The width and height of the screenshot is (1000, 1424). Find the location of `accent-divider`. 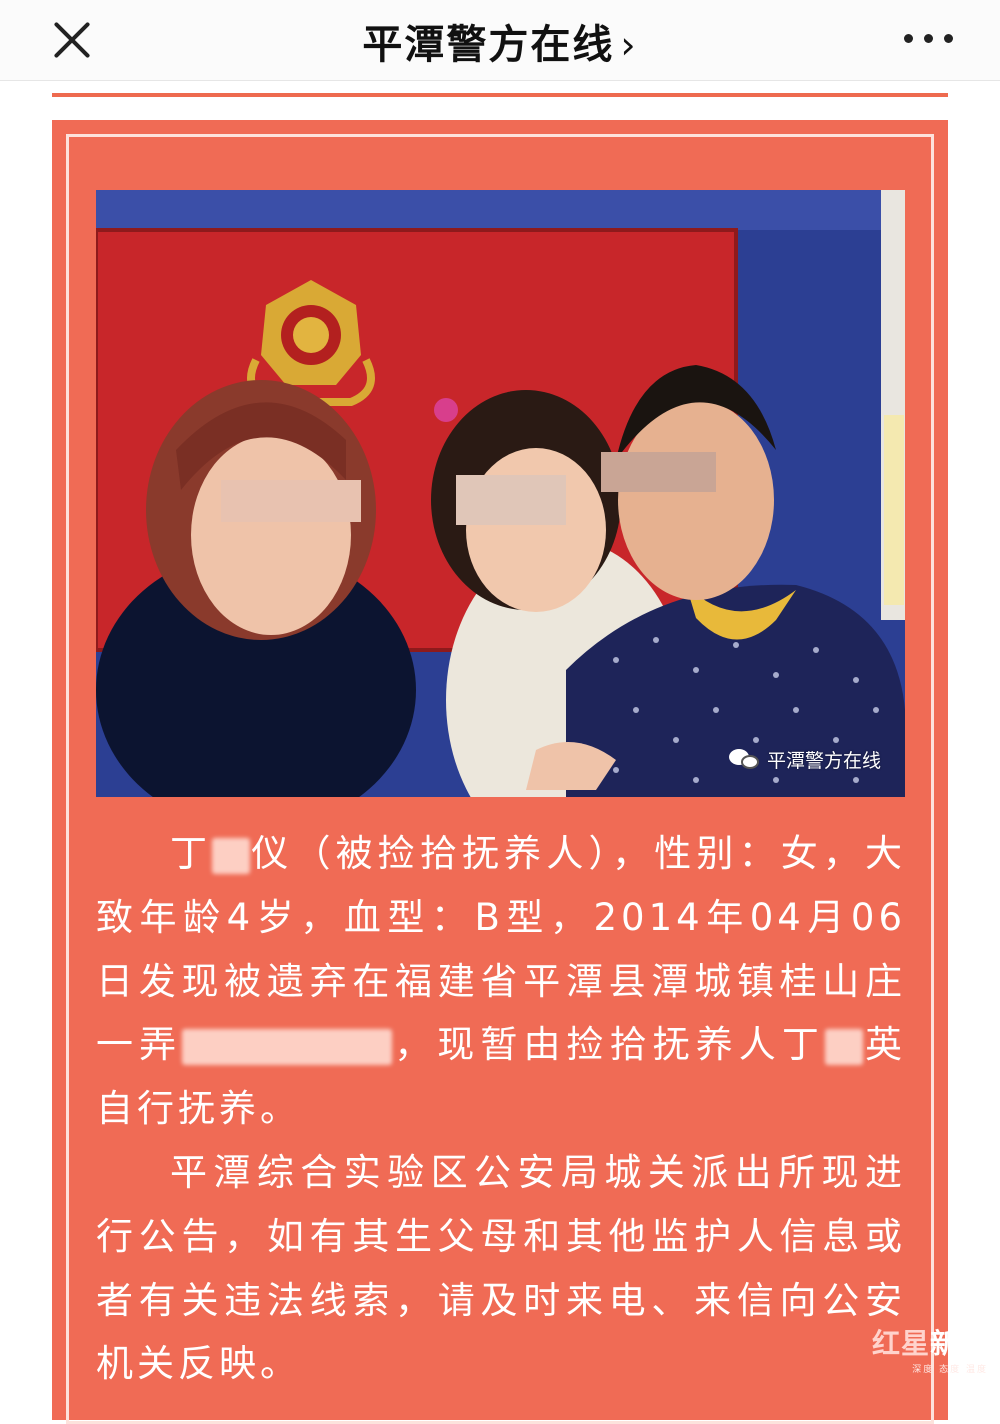

accent-divider is located at coordinates (500, 95).